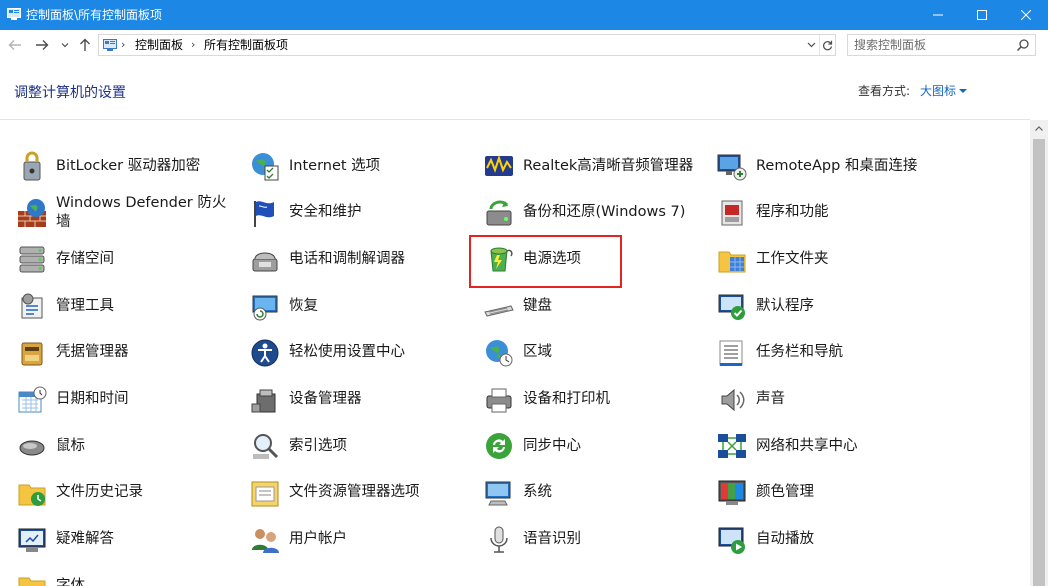 This screenshot has height=586, width=1048. I want to click on ease-of-access-icon, so click(265, 353).